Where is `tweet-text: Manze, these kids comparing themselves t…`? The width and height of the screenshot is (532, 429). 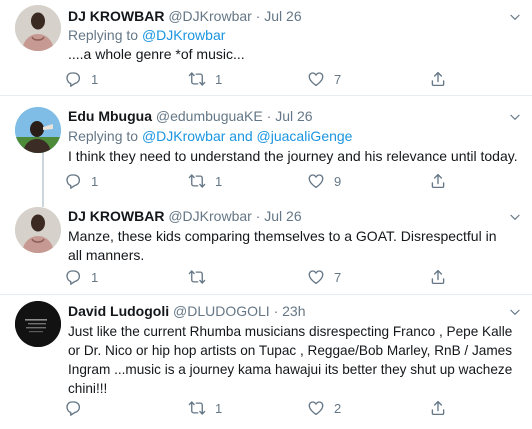
tweet-text: Manze, these kids comparing themselves t… is located at coordinates (282, 245).